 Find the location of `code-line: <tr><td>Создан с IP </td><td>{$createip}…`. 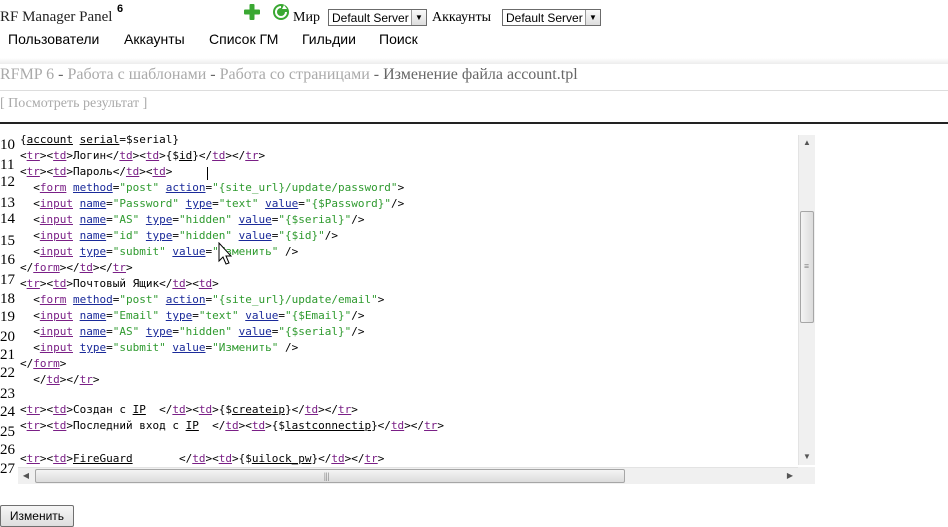

code-line: <tr><td>Создан с IP </td><td>{$createip}… is located at coordinates (189, 409).